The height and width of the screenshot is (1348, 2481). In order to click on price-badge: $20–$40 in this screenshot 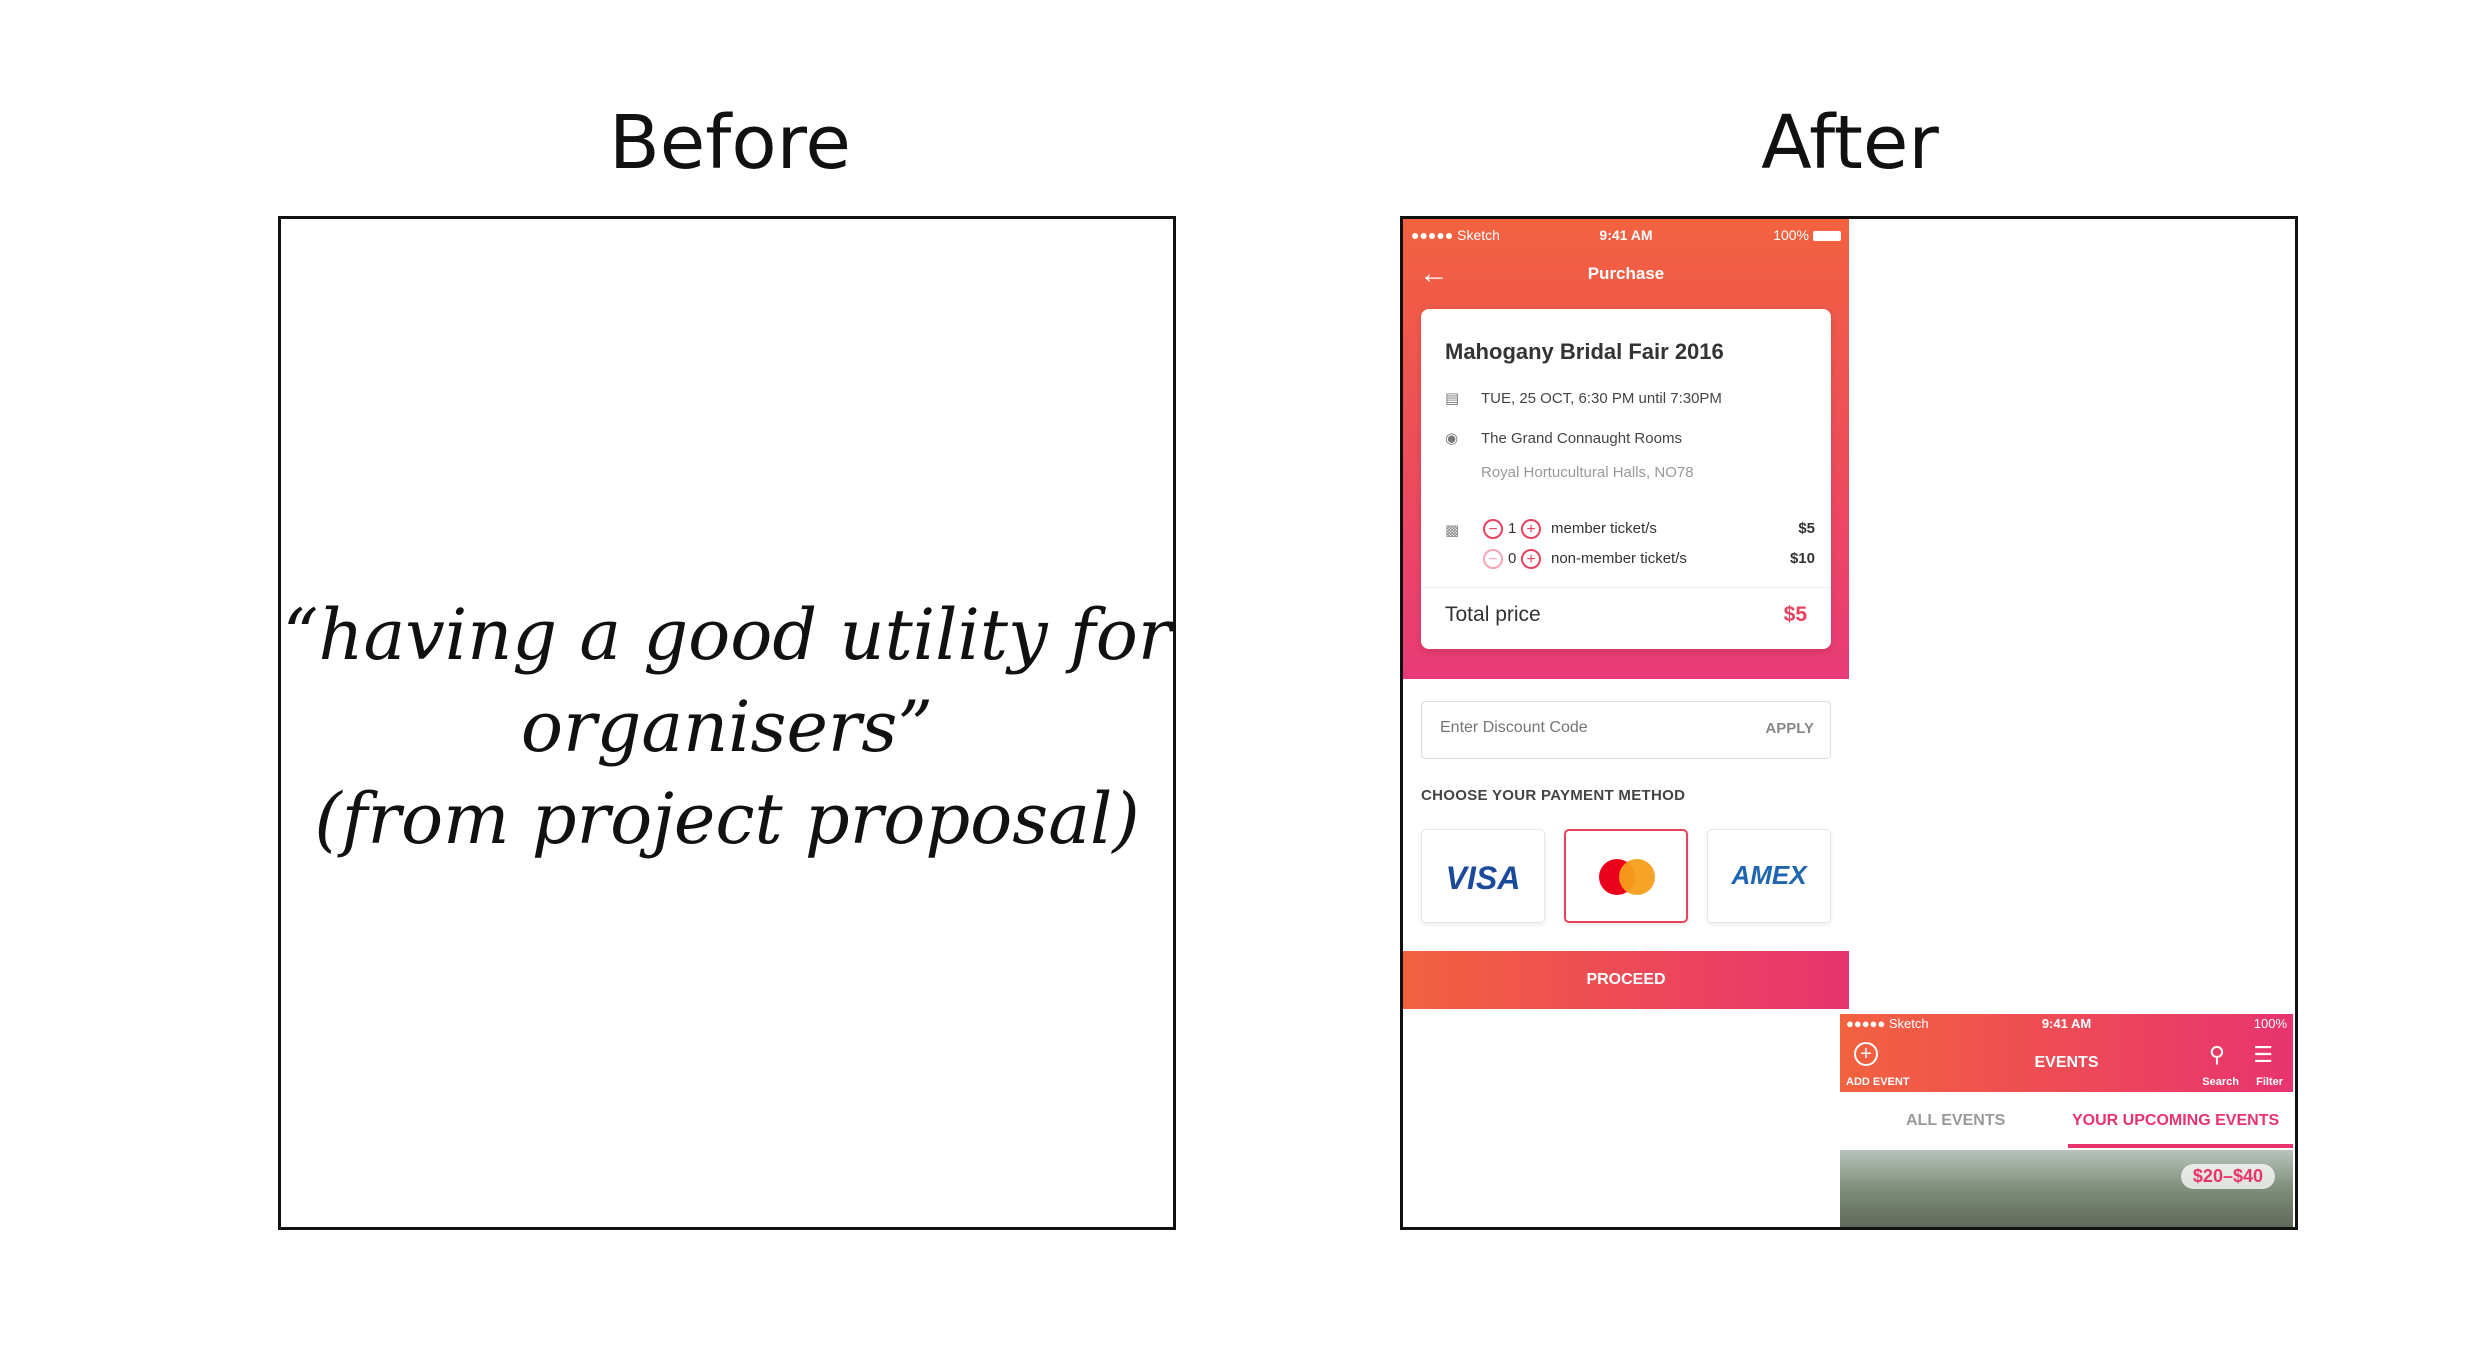, I will do `click(2227, 1176)`.